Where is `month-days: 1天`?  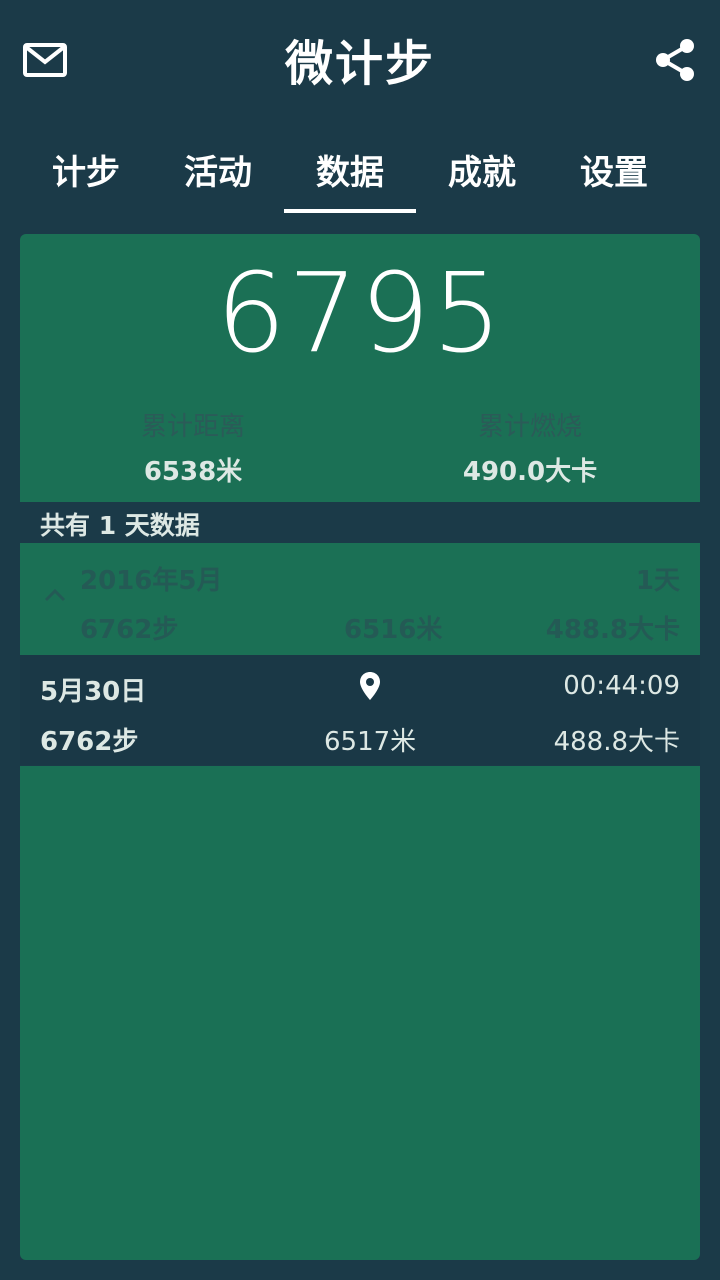
month-days: 1天 is located at coordinates (657, 581).